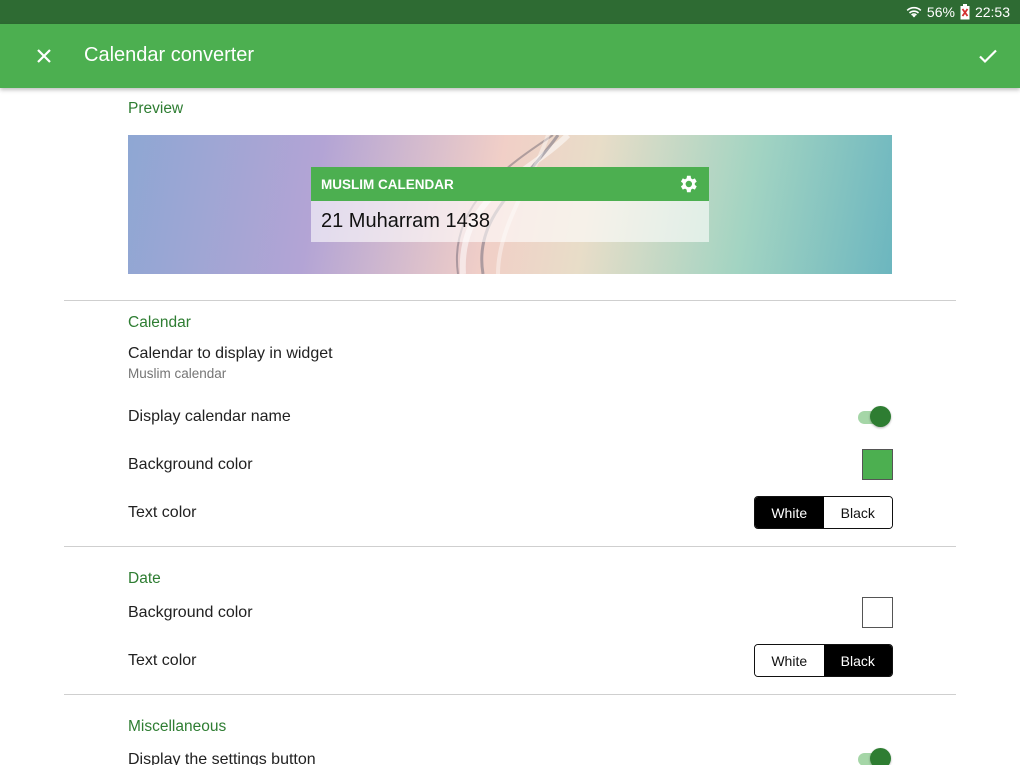  I want to click on section-header-calendar: Calendar, so click(159, 322).